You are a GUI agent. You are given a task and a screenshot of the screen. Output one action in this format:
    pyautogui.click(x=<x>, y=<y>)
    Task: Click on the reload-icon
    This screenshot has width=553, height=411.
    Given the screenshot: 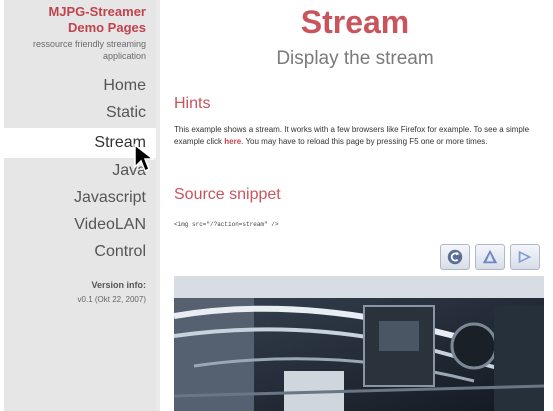 What is the action you would take?
    pyautogui.click(x=455, y=257)
    